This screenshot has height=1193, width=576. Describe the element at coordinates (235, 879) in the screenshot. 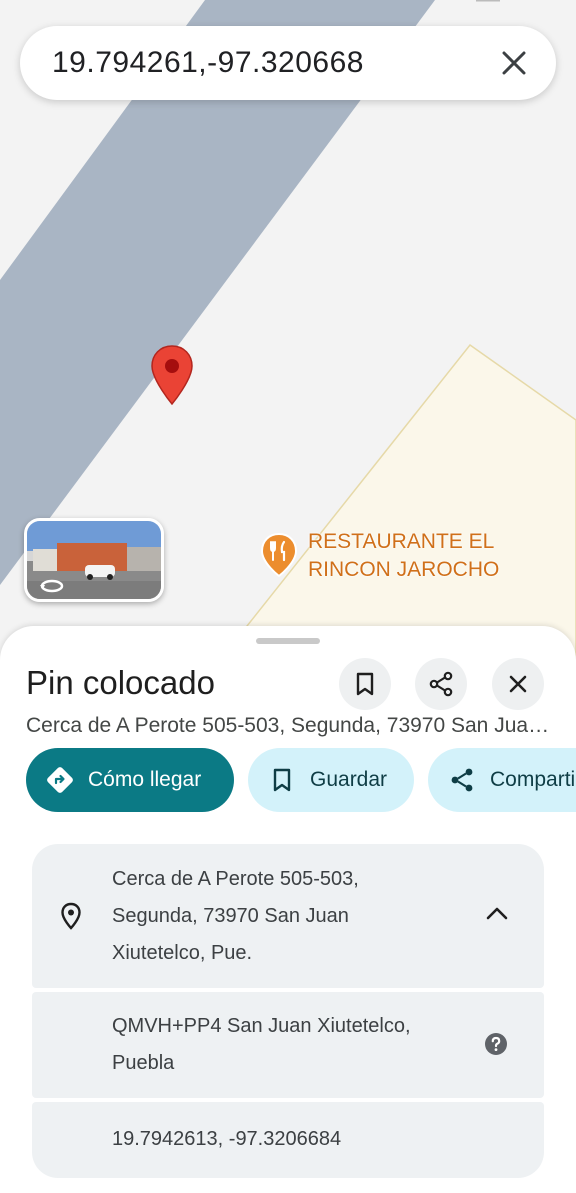

I see `address-line1: Cerca de A Perote 505-503,` at that location.